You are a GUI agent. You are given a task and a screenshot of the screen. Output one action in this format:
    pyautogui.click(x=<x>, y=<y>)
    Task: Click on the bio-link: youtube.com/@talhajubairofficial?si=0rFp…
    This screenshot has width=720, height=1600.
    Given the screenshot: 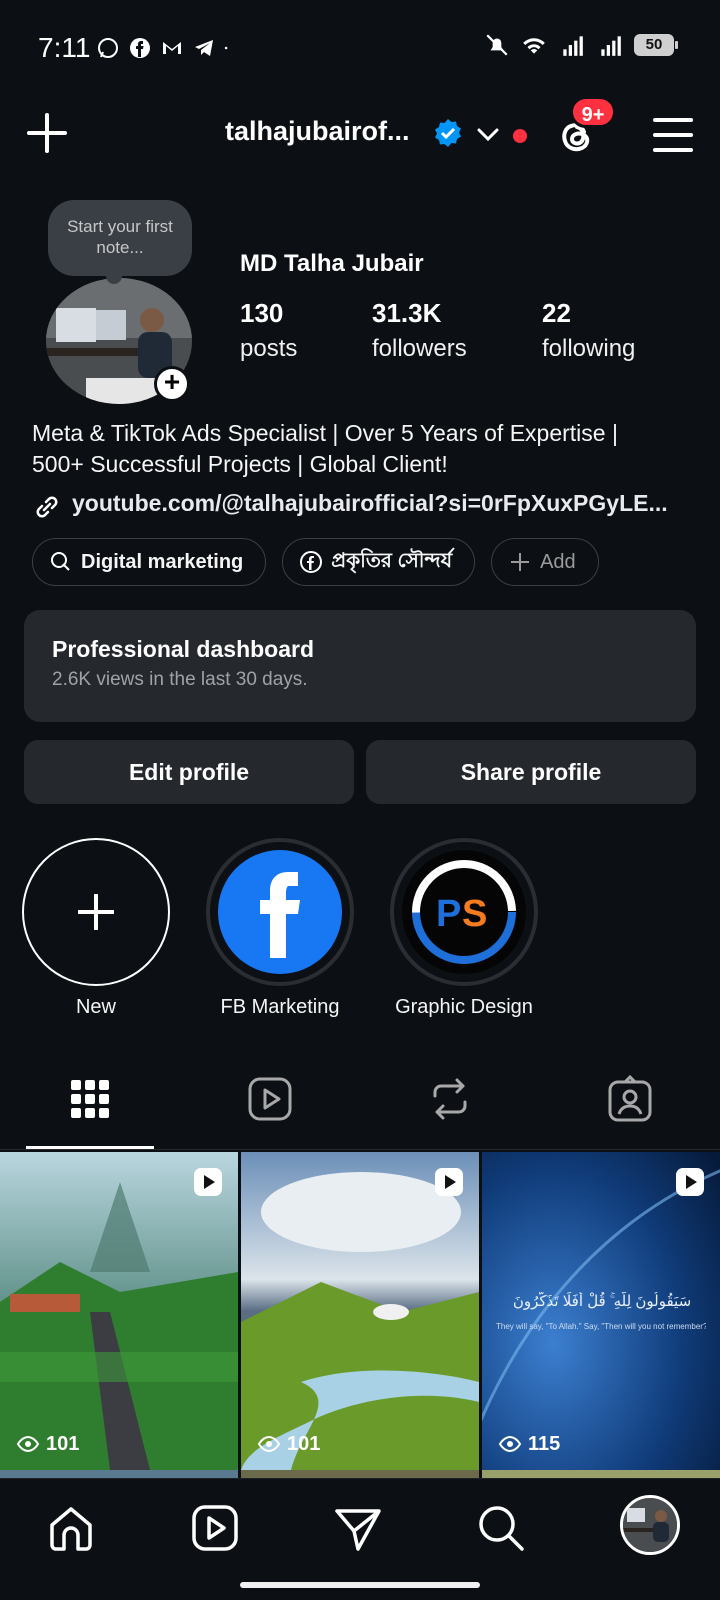 What is the action you would take?
    pyautogui.click(x=362, y=503)
    